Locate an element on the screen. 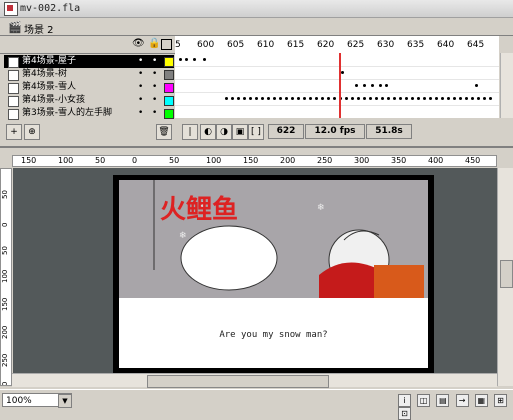  vertical-ruler-tick: 290 is located at coordinates (5, 383).